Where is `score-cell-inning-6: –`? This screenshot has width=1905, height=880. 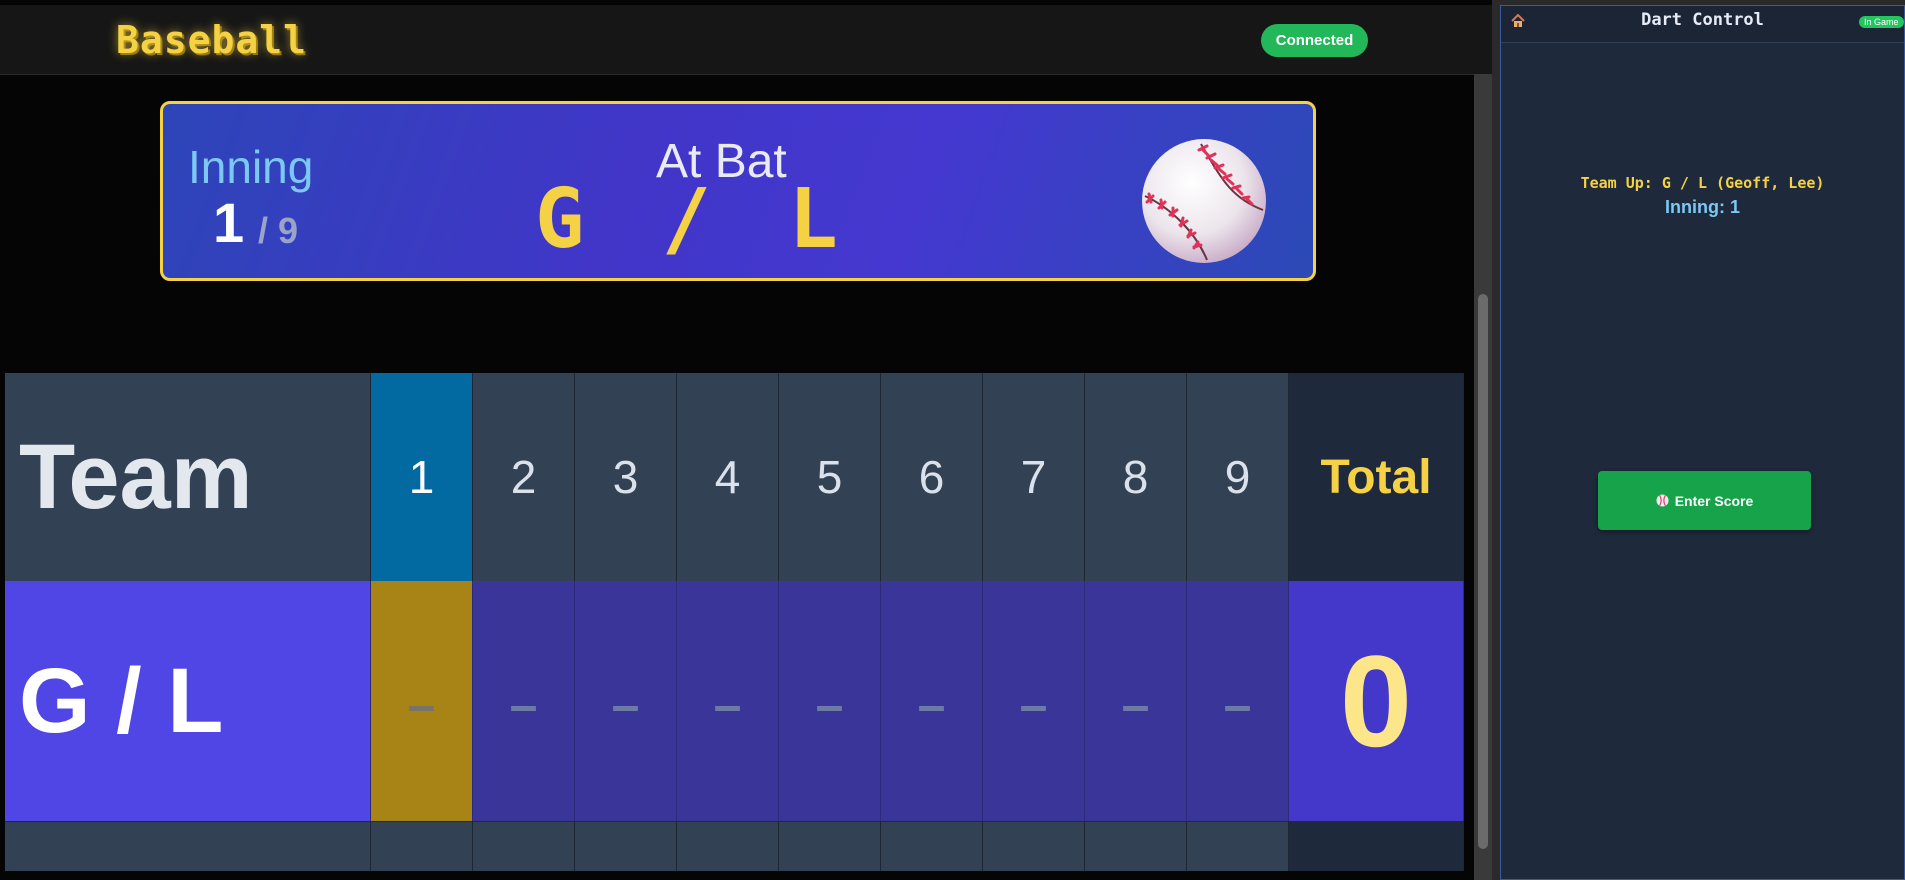 score-cell-inning-6: – is located at coordinates (932, 701).